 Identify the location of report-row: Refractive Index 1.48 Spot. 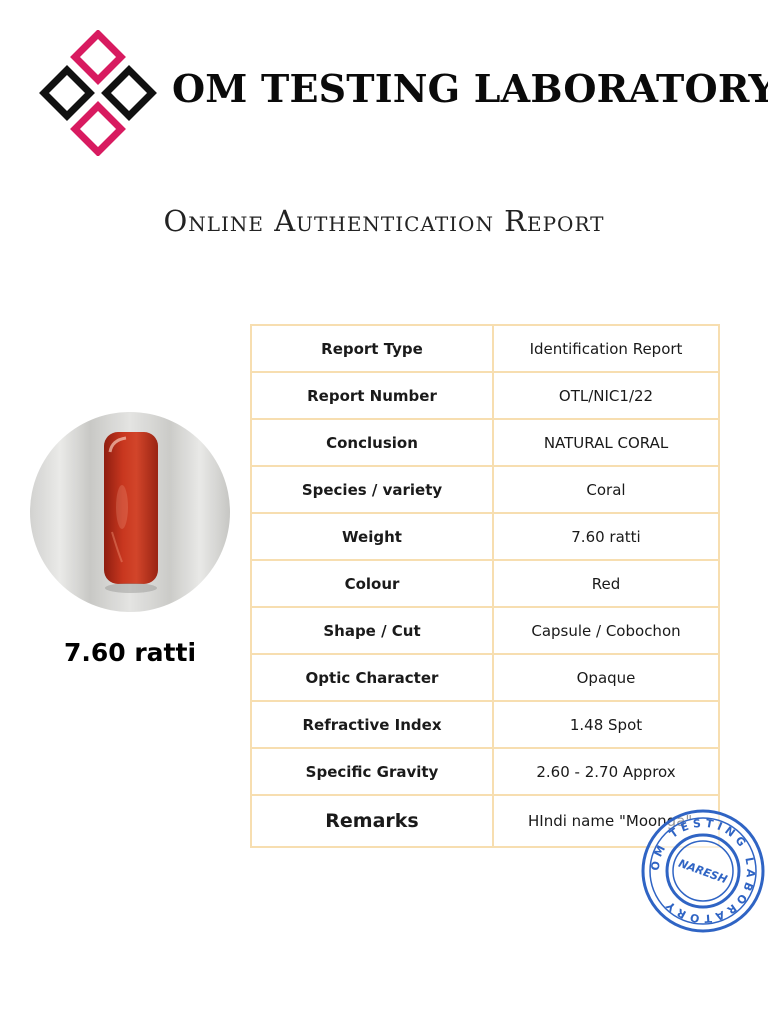
(485, 724).